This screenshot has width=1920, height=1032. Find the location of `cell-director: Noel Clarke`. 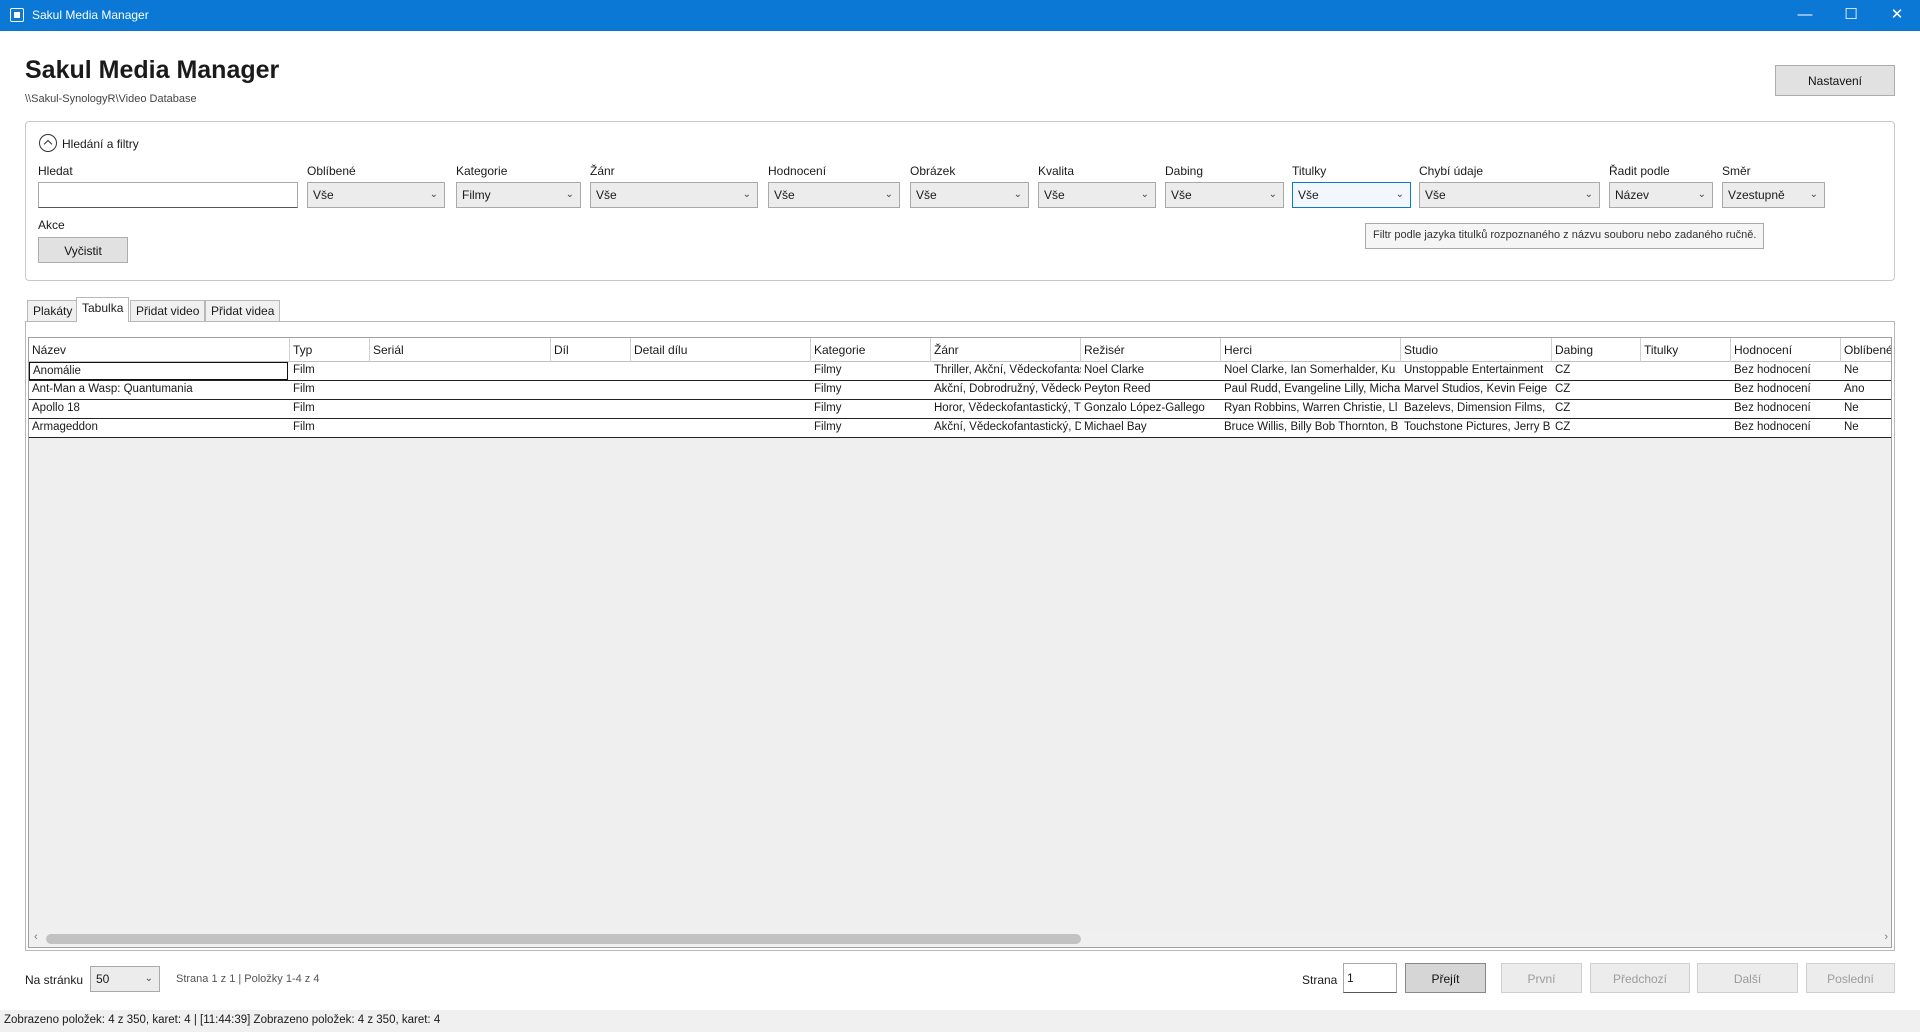

cell-director: Noel Clarke is located at coordinates (1151, 371).